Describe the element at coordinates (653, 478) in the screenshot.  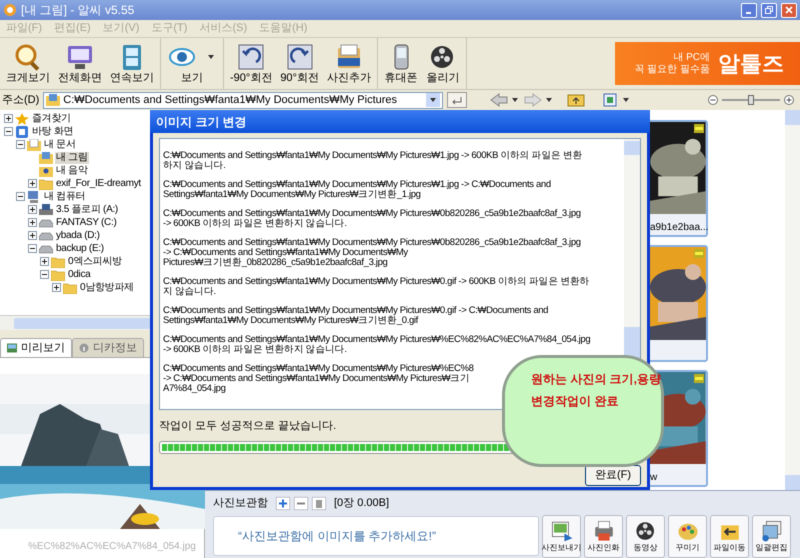
I see `thumbnail-caption: w` at that location.